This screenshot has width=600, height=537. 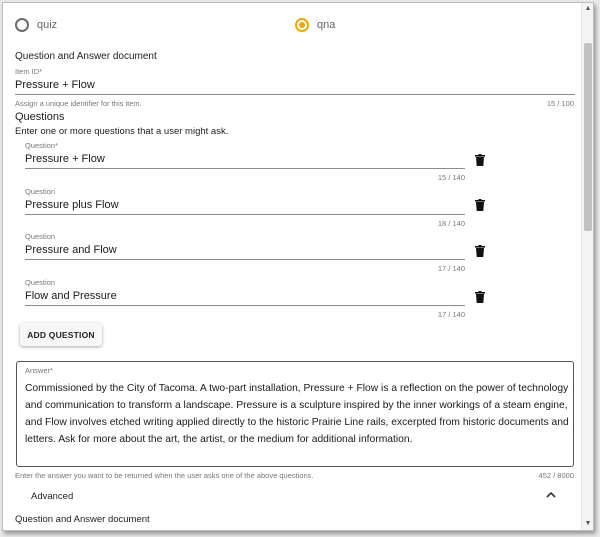 What do you see at coordinates (61, 334) in the screenshot?
I see `add-question-button: ADD QUESTION` at bounding box center [61, 334].